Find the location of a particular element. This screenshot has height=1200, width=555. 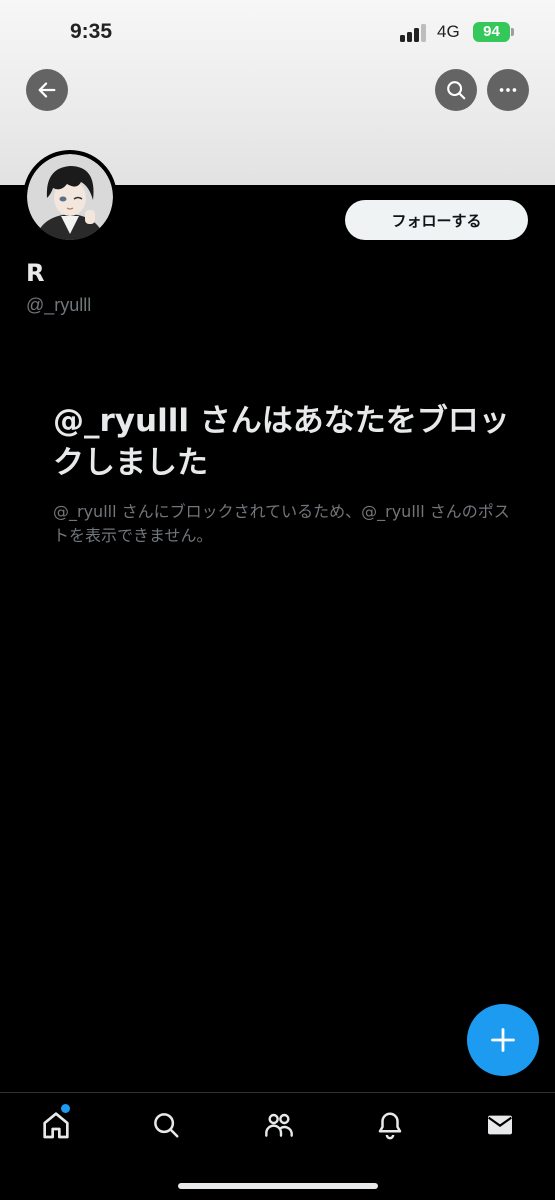

tab-communities is located at coordinates (279, 1125).